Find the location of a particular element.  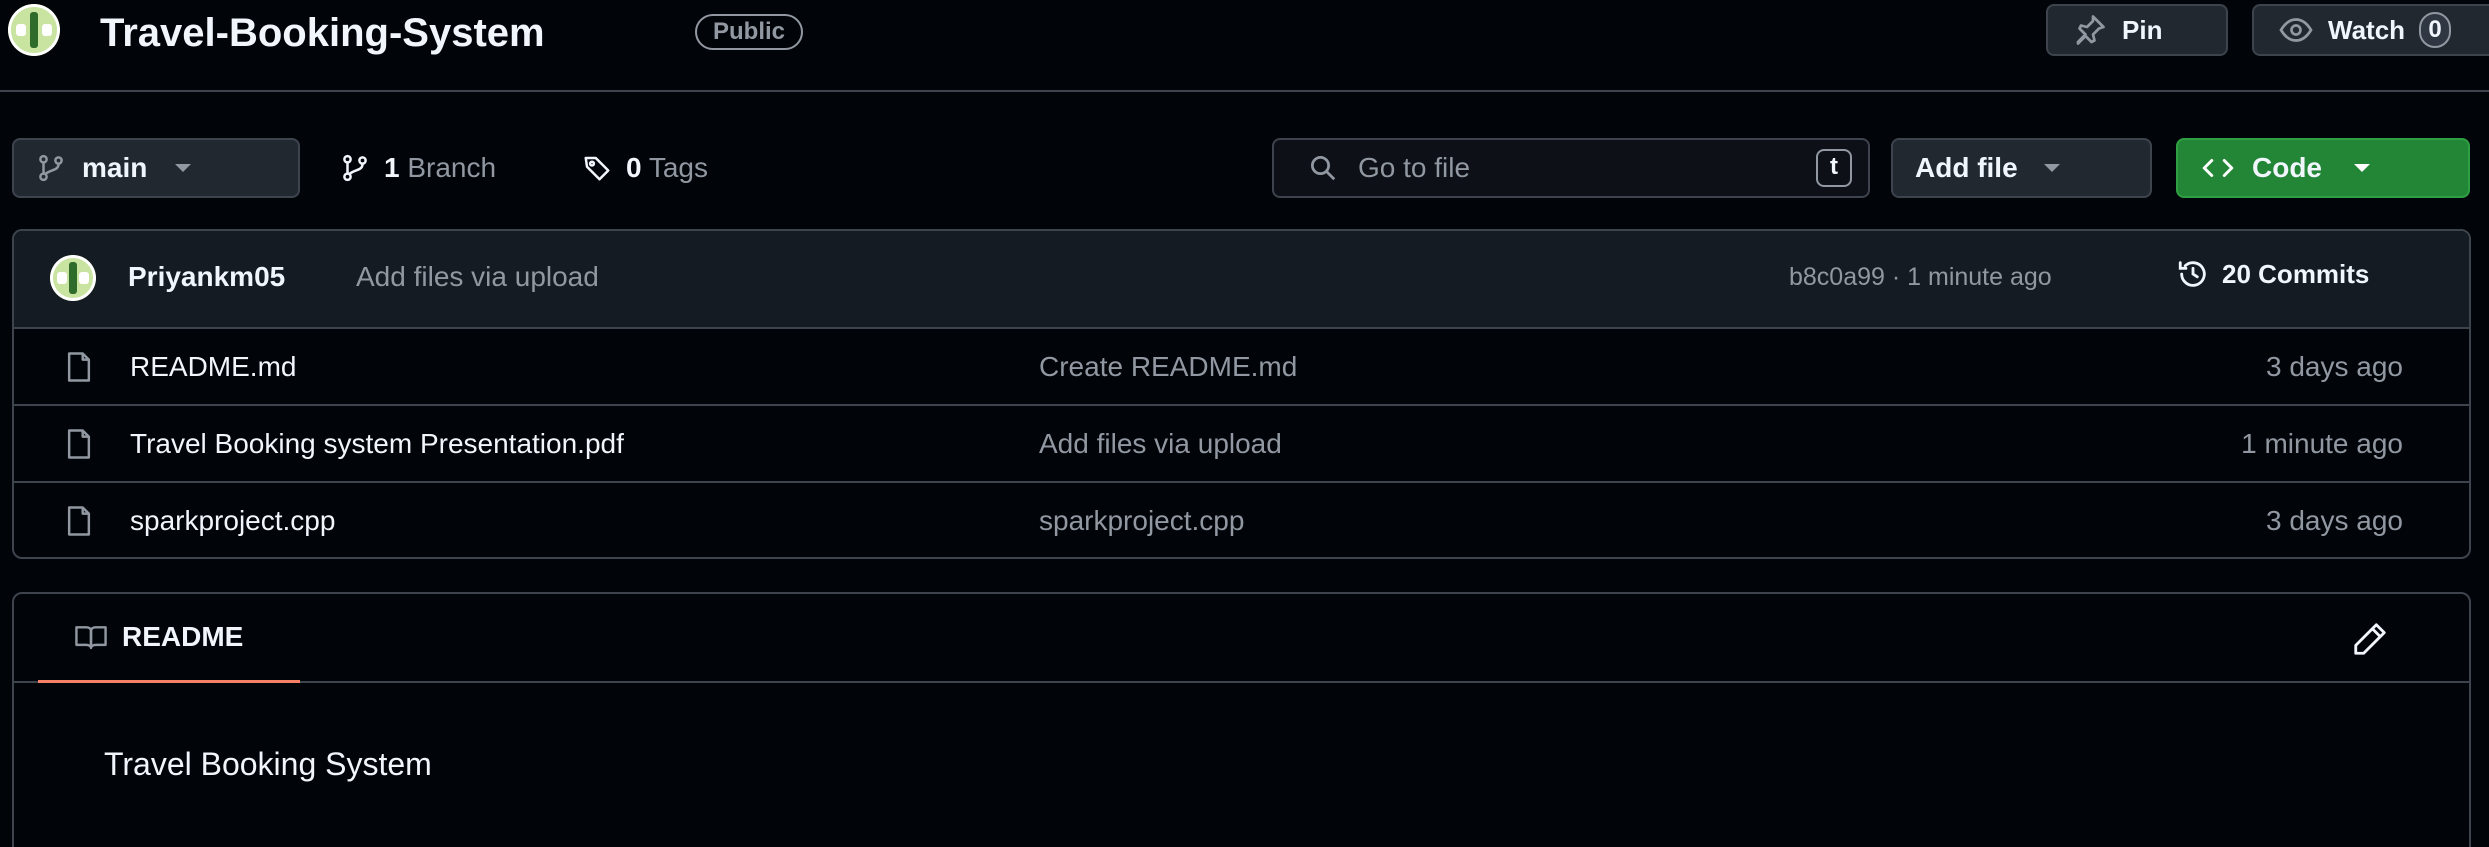

file-commit-message: Add files via upload is located at coordinates (1160, 444).